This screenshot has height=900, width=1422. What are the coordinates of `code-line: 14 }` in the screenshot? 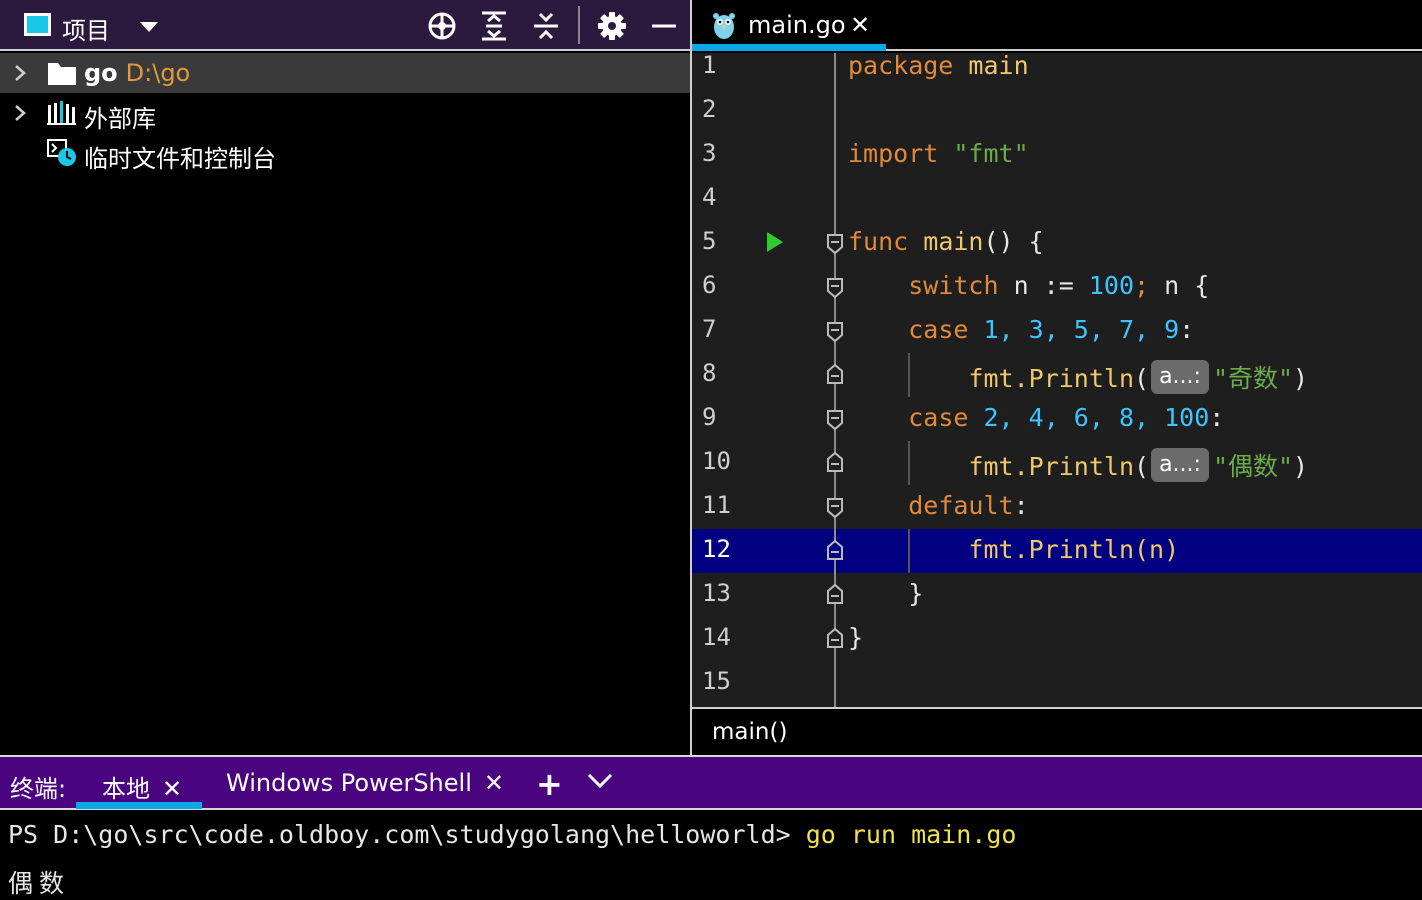 It's located at (1057, 639).